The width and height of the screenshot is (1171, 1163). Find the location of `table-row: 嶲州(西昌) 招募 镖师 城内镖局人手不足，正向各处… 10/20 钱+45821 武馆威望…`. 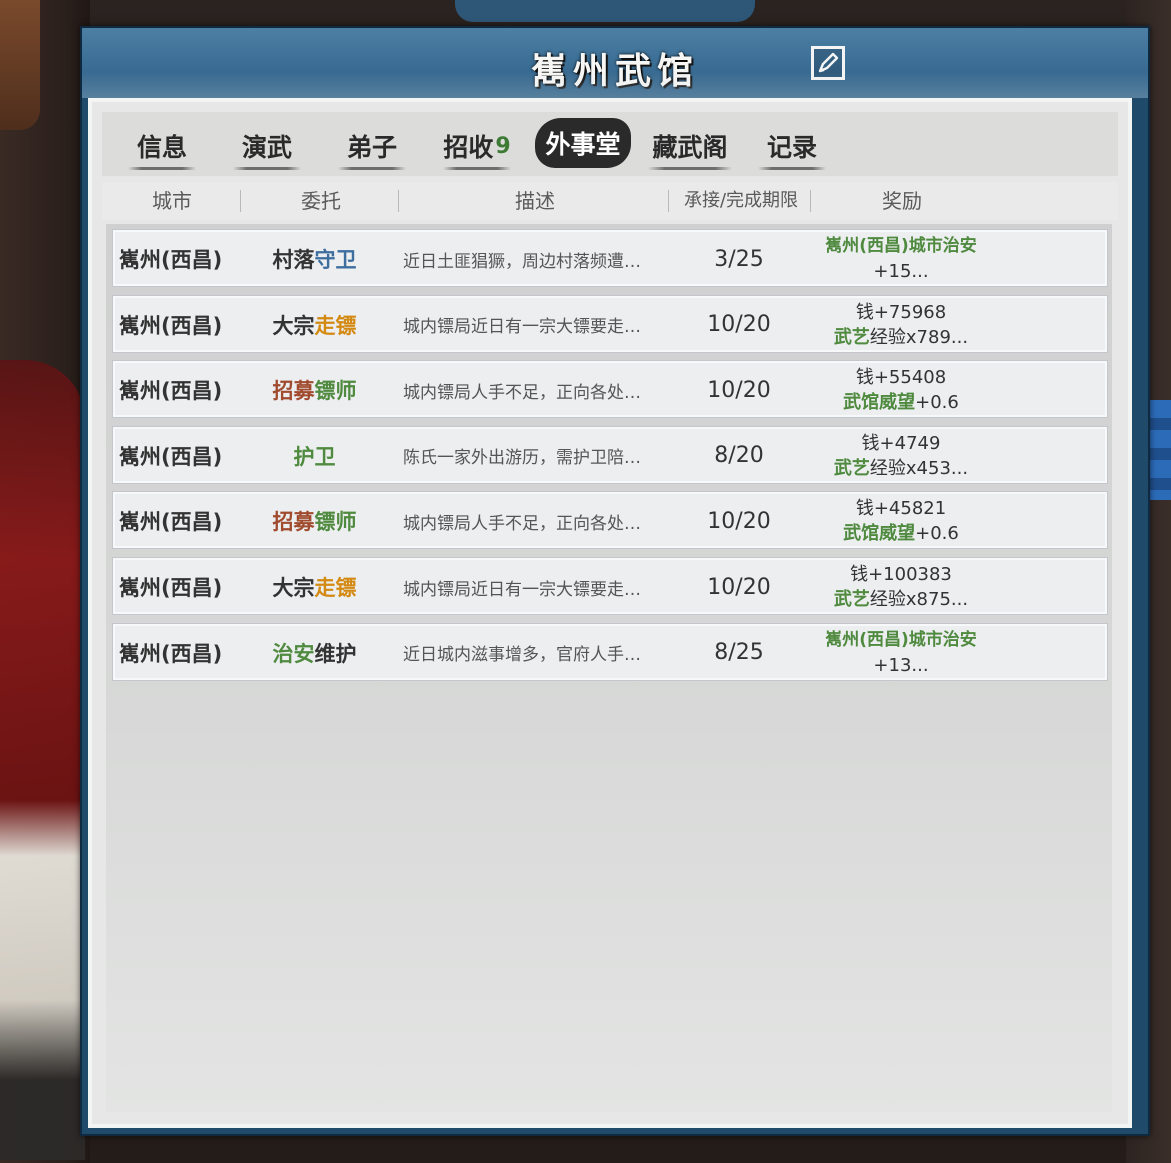

table-row: 嶲州(西昌) 招募 镖师 城内镖局人手不足，正向各处… 10/20 钱+45821 武馆威望… is located at coordinates (610, 520).